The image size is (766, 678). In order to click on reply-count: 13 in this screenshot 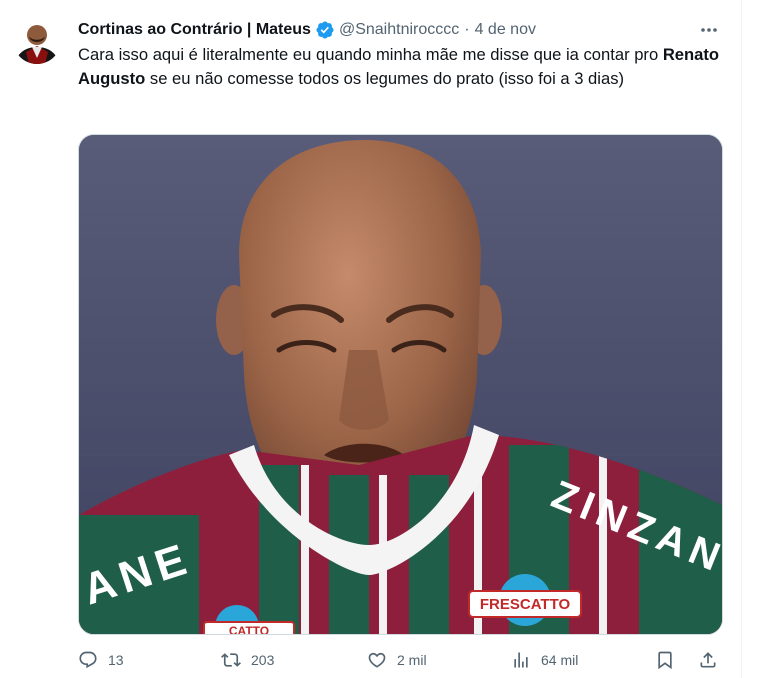, I will do `click(116, 660)`.